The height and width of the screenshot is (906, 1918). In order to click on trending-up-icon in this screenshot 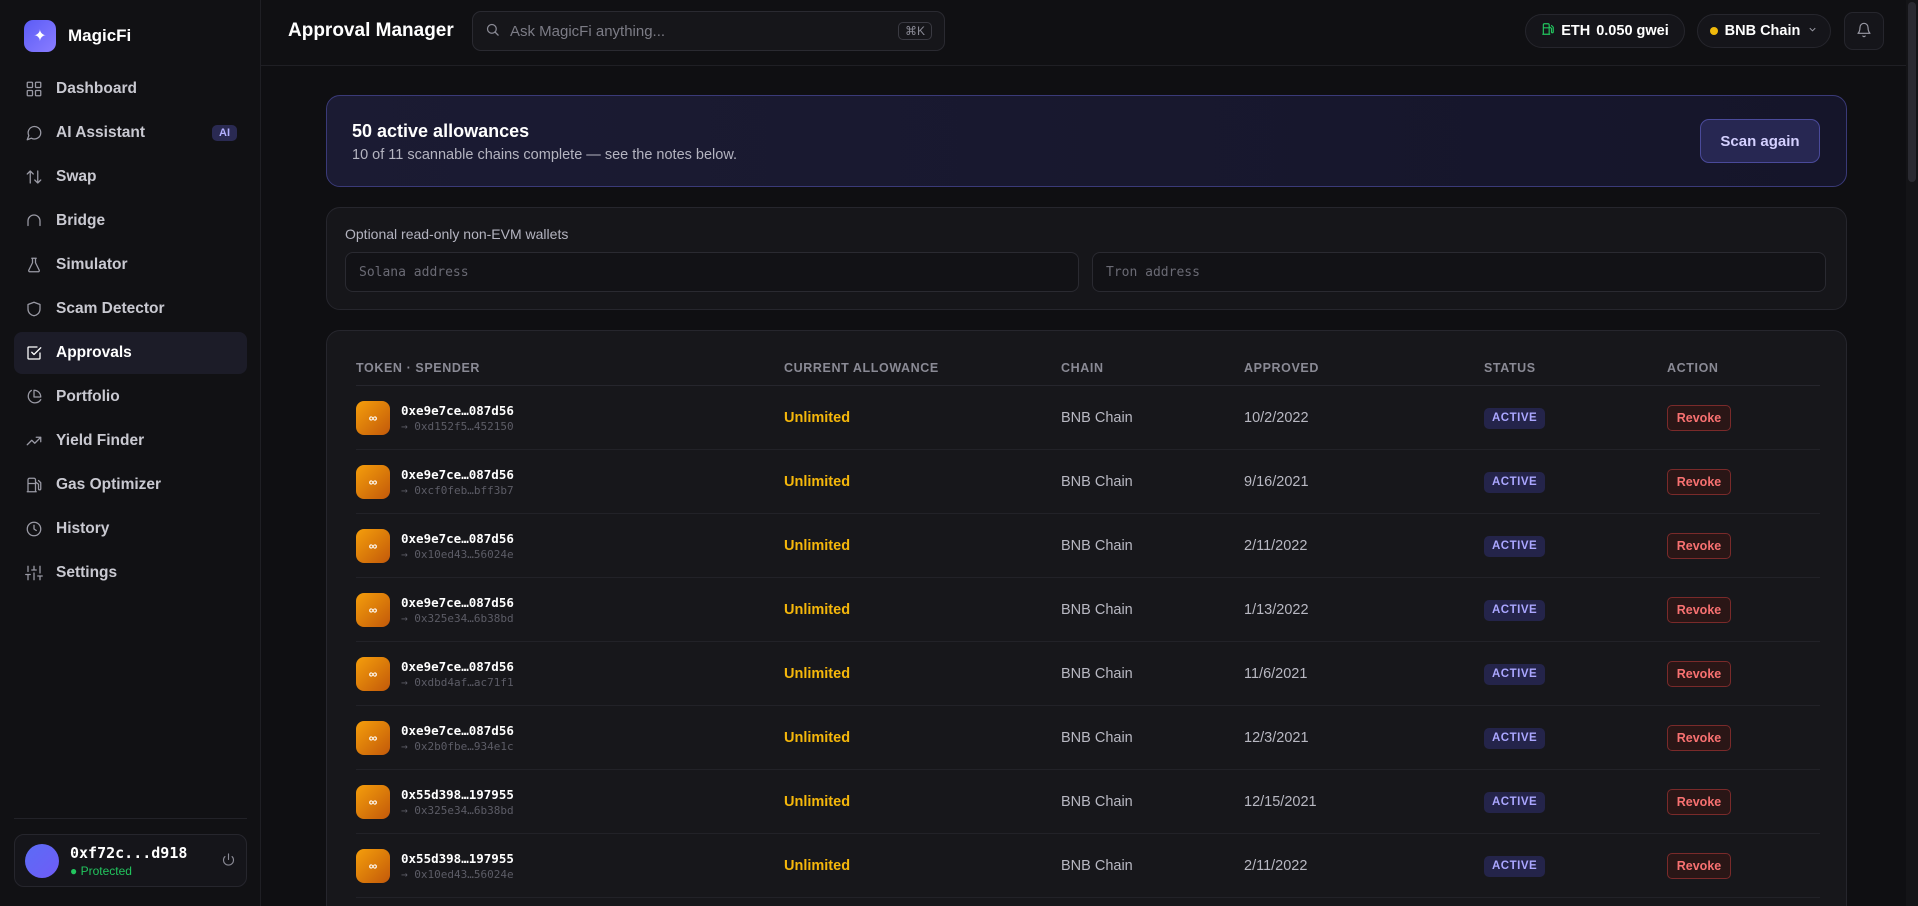, I will do `click(34, 441)`.